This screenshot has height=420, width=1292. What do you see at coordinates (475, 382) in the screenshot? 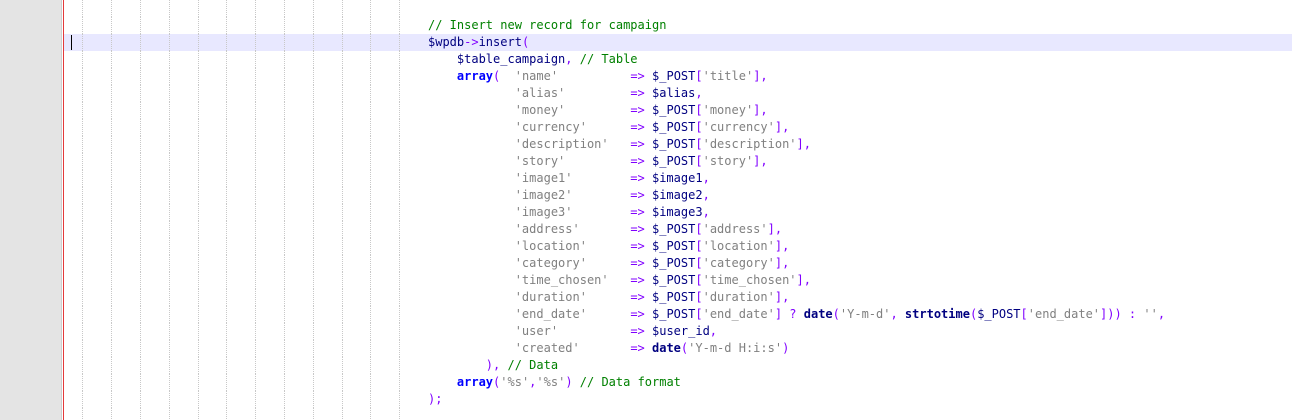
I see `code-token: array` at bounding box center [475, 382].